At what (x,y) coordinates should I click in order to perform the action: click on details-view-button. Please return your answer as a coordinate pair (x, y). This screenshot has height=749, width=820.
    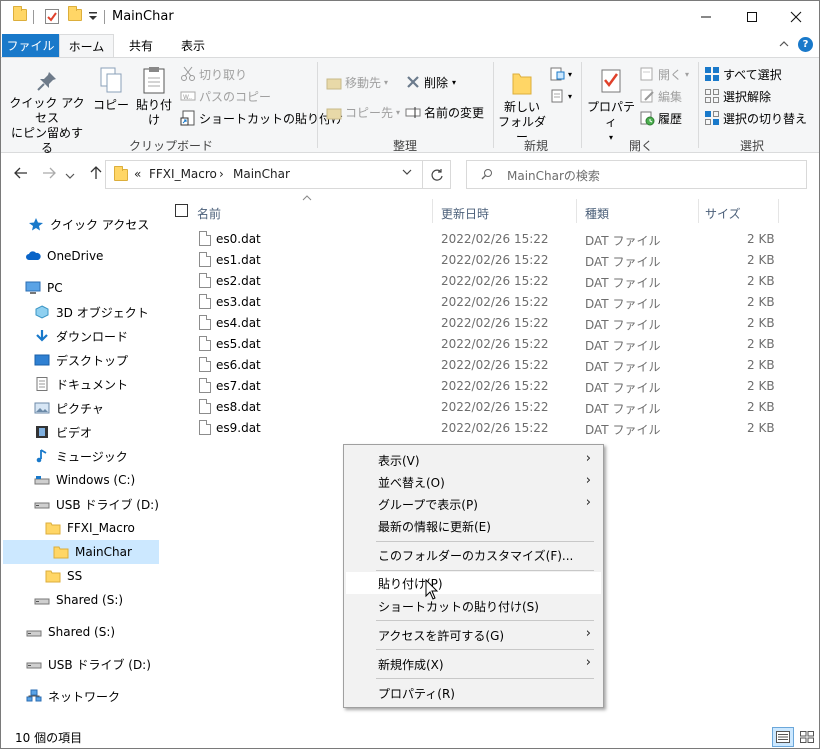
    Looking at the image, I should click on (783, 737).